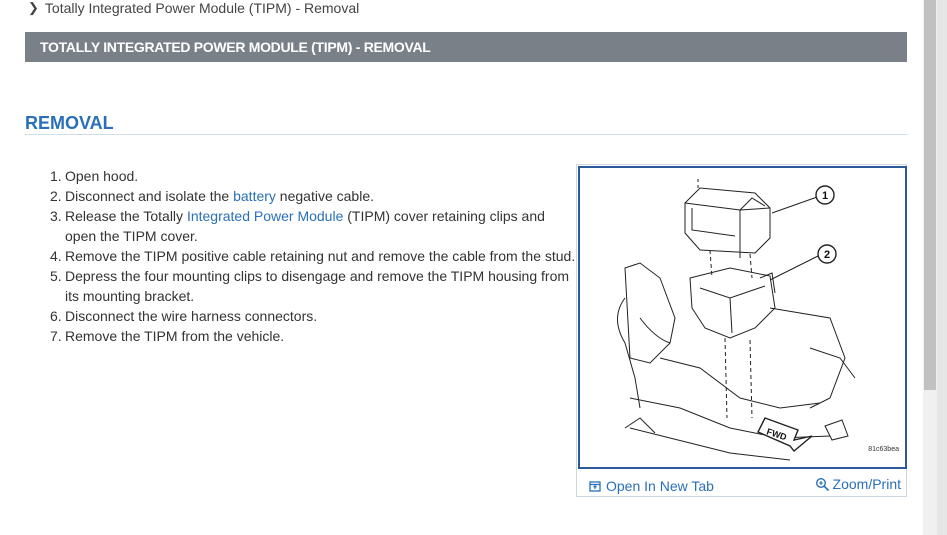 The width and height of the screenshot is (947, 535). I want to click on step-number: 7., so click(56, 336).